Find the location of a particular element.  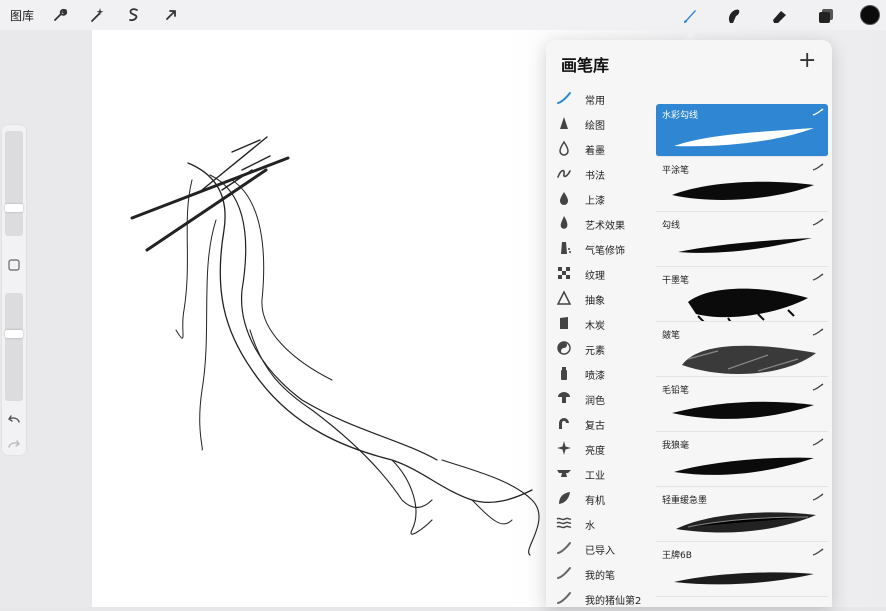

category-item: 绘图 is located at coordinates (603, 124).